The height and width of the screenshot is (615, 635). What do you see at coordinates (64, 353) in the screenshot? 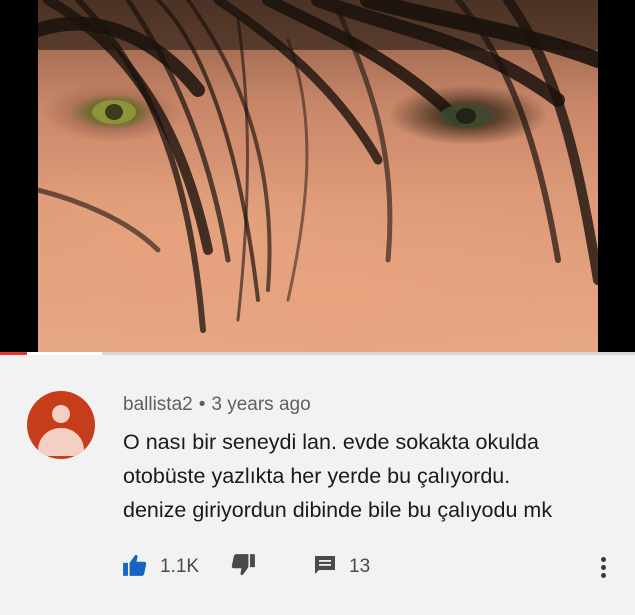
I see `buffer-bar` at bounding box center [64, 353].